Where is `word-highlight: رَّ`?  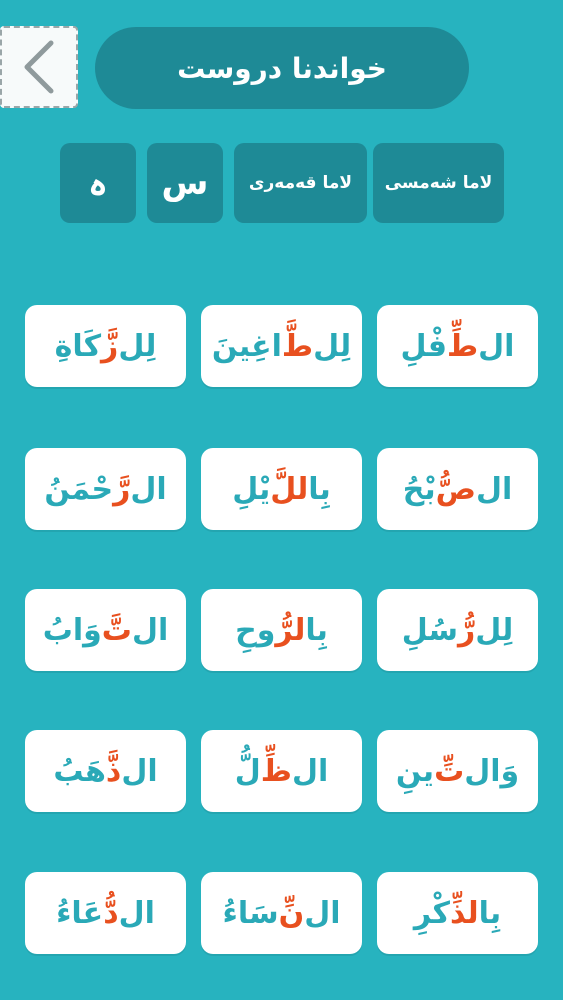 word-highlight: رَّ is located at coordinates (122, 489).